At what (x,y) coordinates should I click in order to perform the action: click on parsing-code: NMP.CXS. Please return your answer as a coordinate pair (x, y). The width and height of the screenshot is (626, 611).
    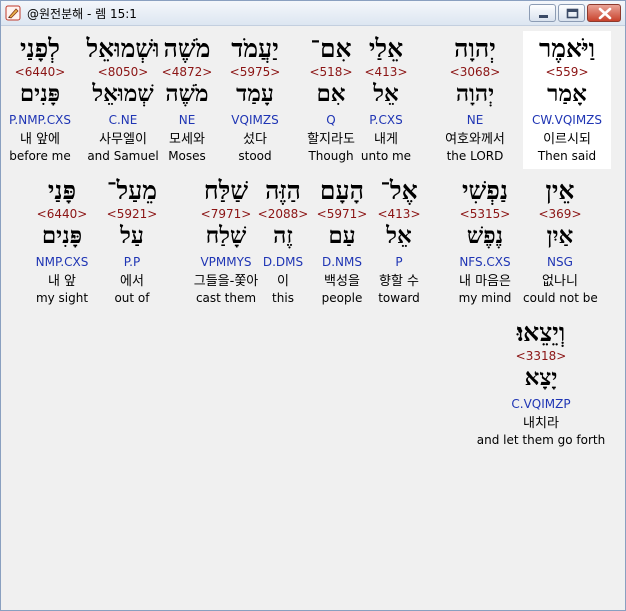
    Looking at the image, I should click on (62, 262).